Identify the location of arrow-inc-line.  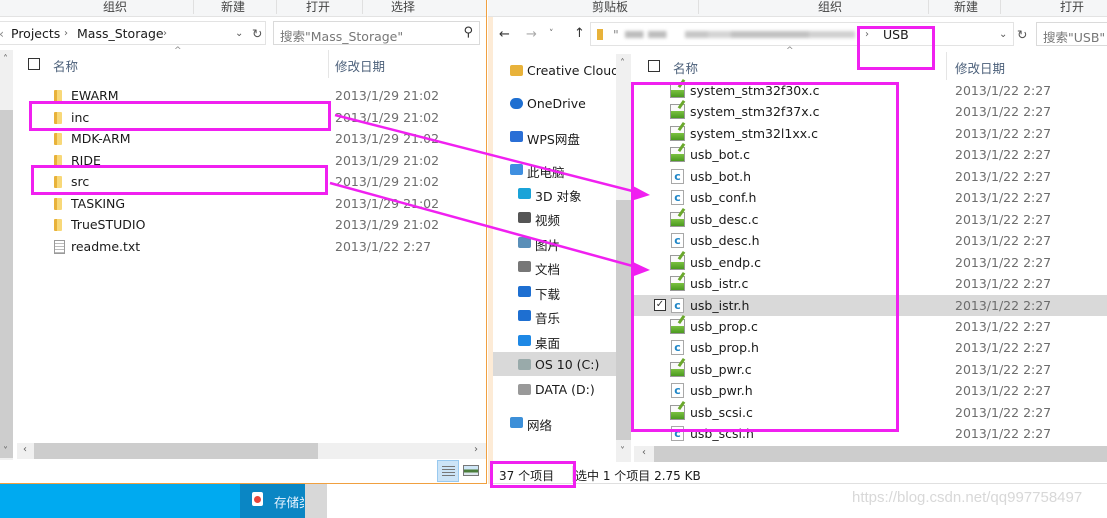
(487, 154).